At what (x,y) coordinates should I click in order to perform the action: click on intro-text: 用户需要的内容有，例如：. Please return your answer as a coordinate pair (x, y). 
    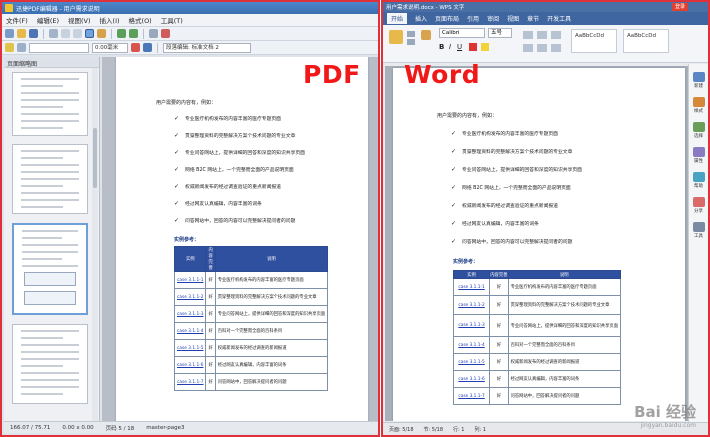
    Looking at the image, I should click on (186, 103).